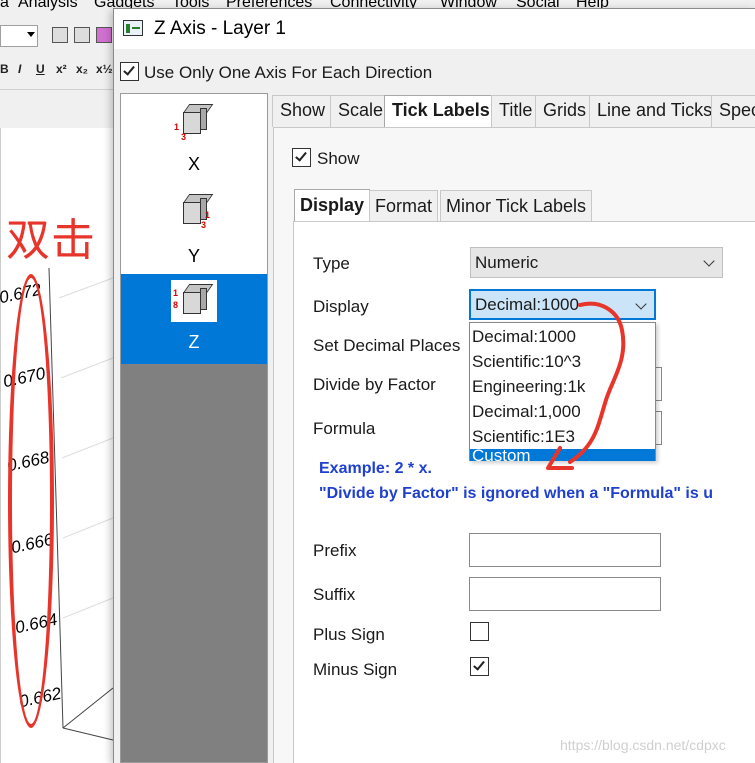 This screenshot has width=755, height=763. I want to click on app-side-strip, so click(57, 109).